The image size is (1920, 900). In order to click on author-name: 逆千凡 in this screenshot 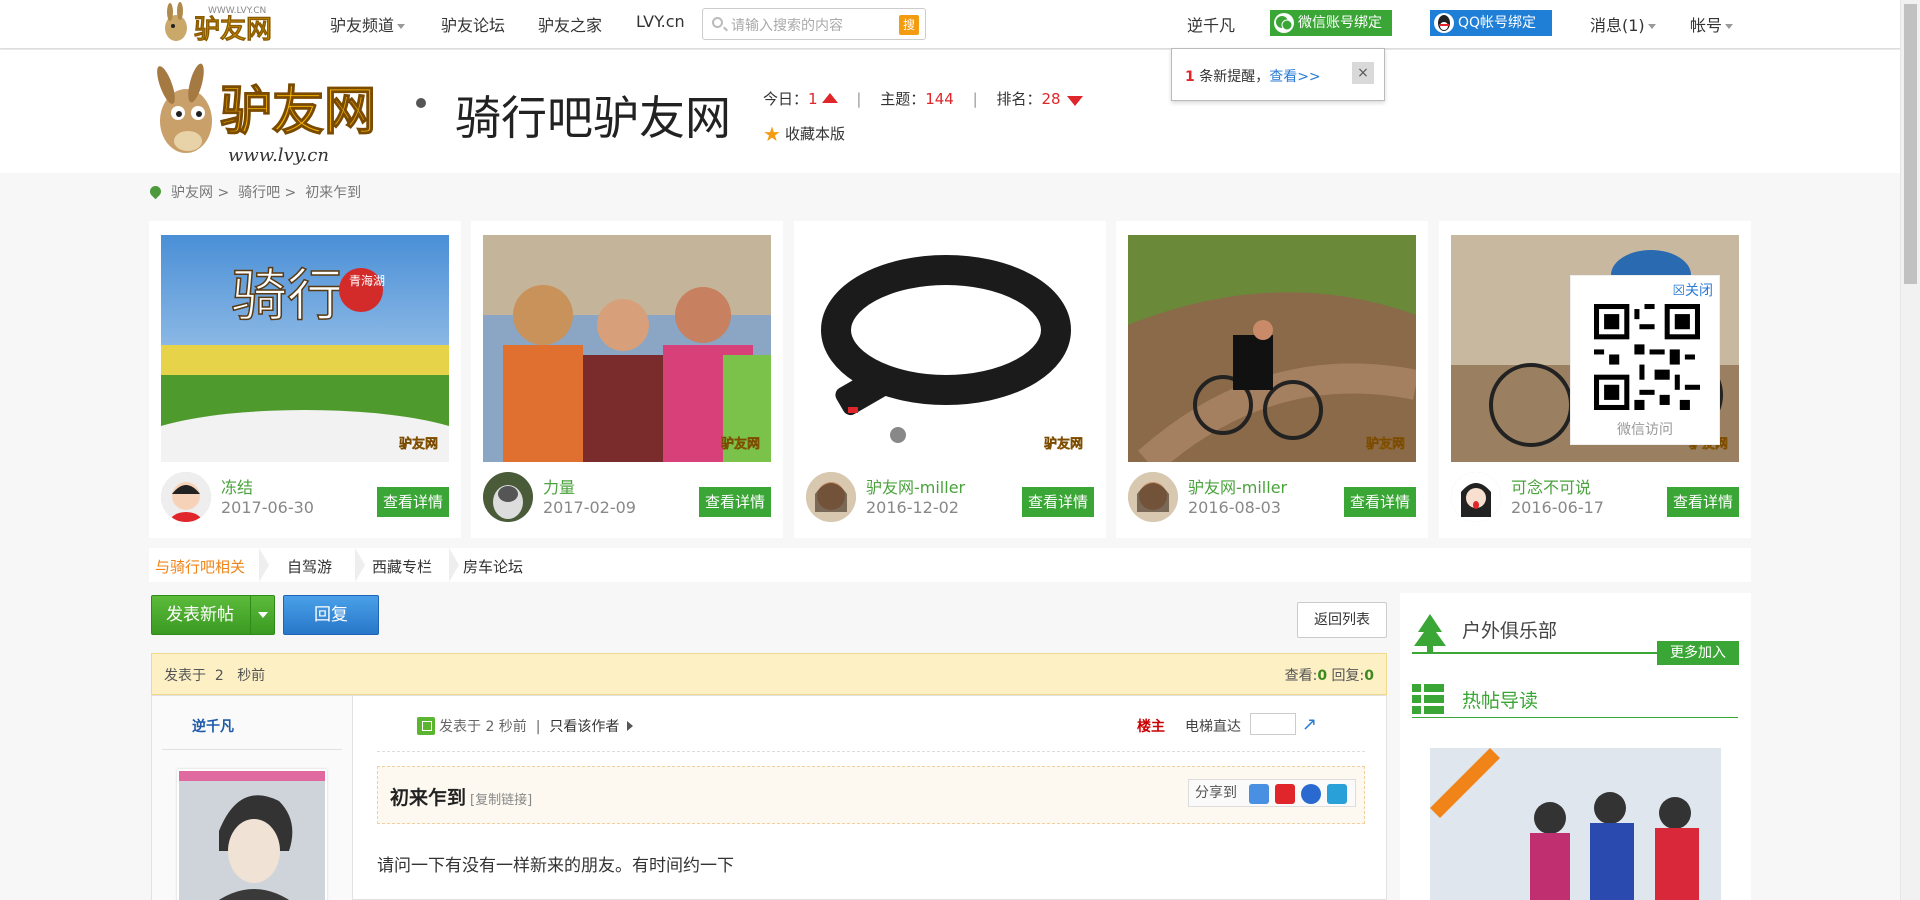, I will do `click(213, 726)`.